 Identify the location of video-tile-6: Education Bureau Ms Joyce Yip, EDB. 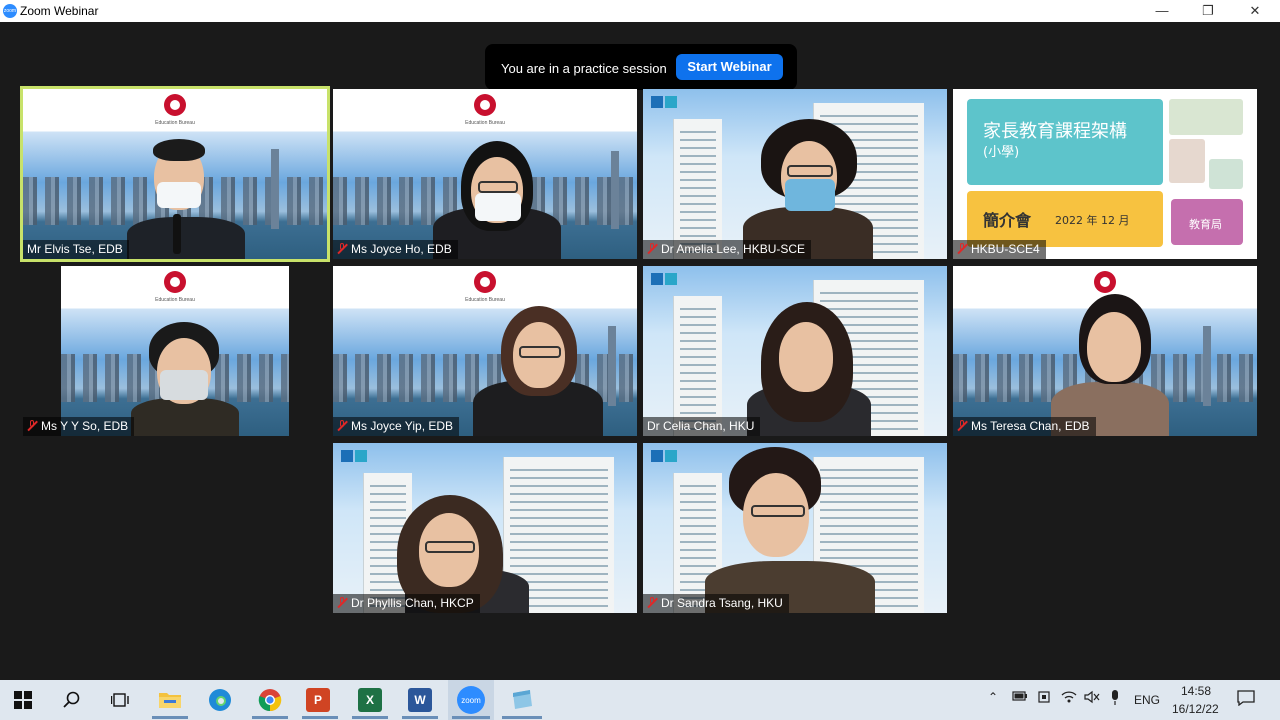
(485, 351).